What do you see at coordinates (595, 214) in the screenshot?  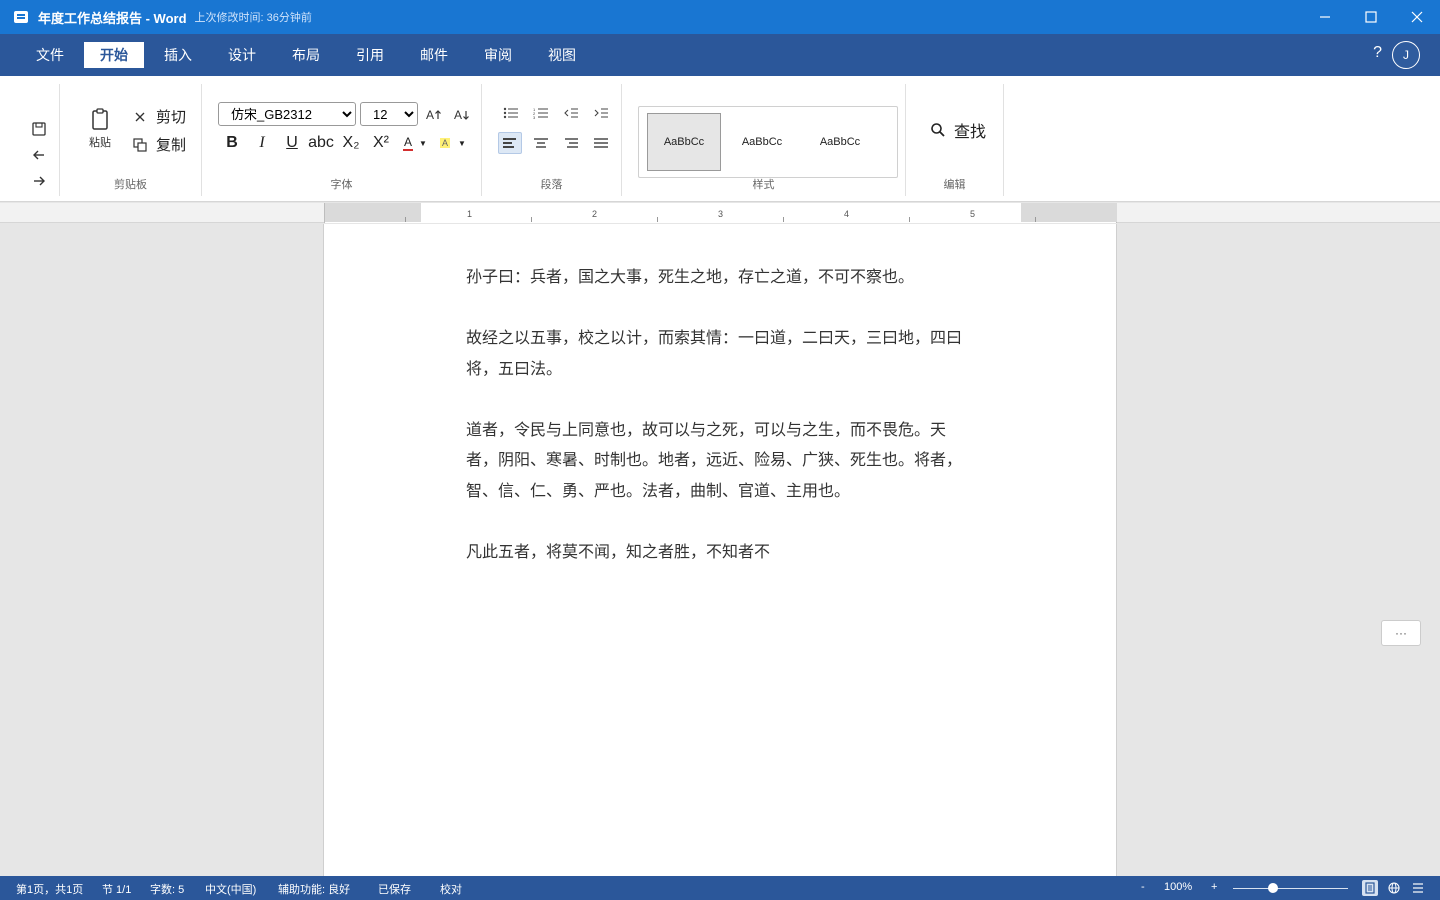 I see `ruler-number: 2` at bounding box center [595, 214].